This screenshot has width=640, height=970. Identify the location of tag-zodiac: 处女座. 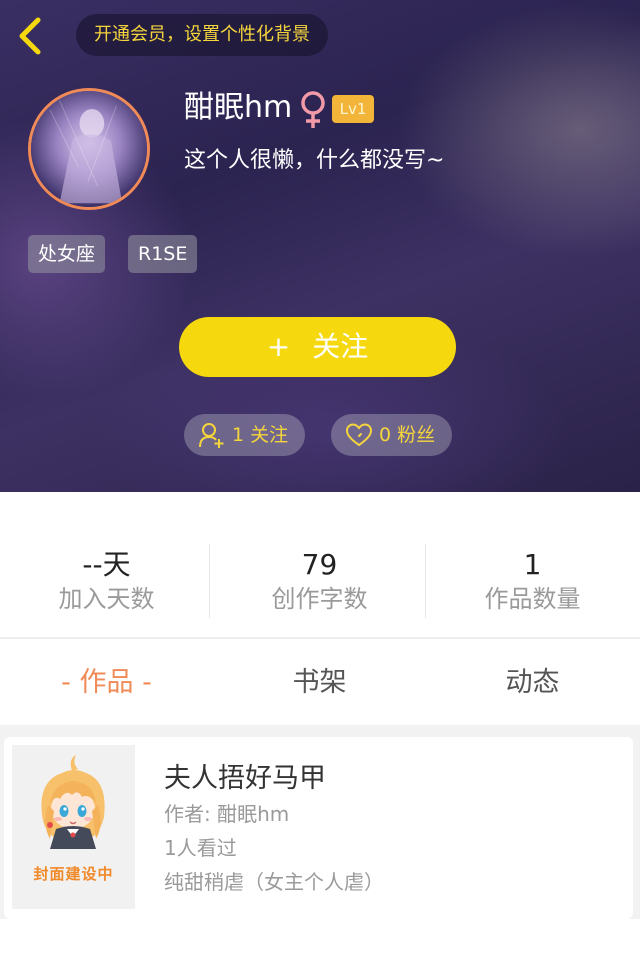
(67, 254).